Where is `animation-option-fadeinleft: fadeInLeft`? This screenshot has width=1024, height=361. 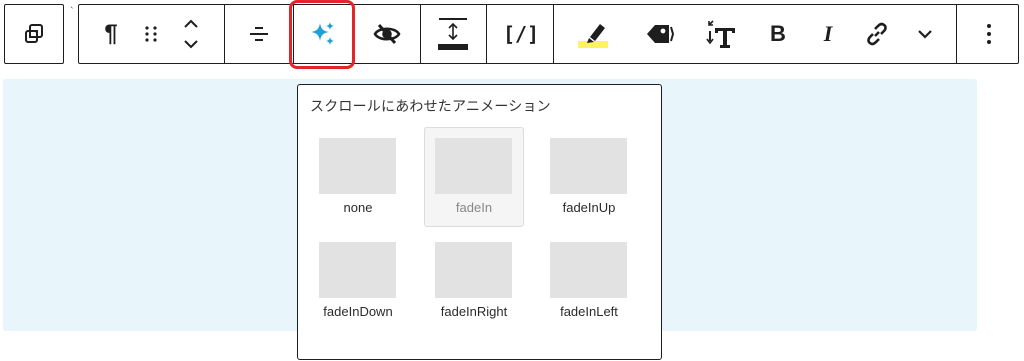 animation-option-fadeinleft: fadeInLeft is located at coordinates (589, 281).